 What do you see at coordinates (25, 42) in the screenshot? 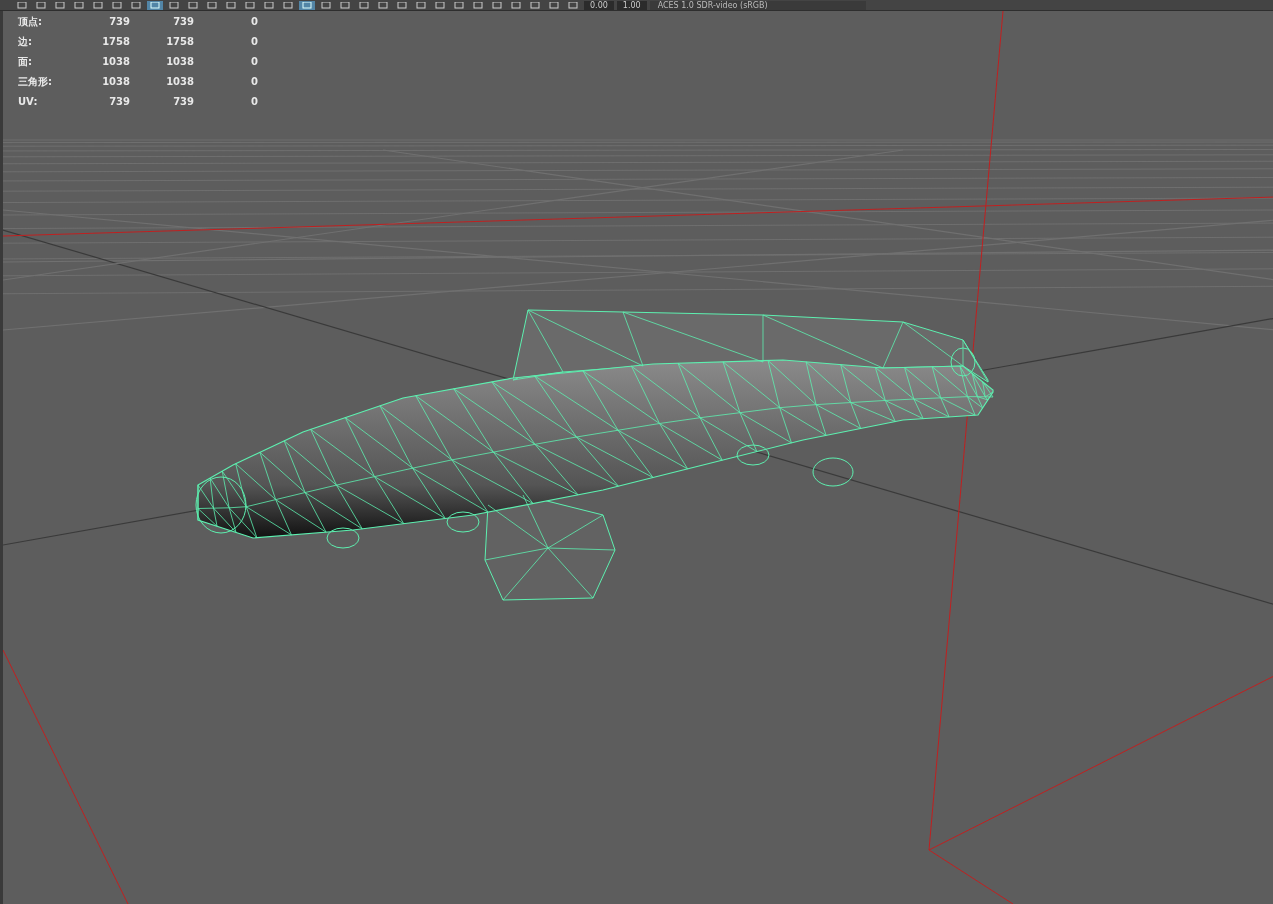
I see `stat-label: 边:` at bounding box center [25, 42].